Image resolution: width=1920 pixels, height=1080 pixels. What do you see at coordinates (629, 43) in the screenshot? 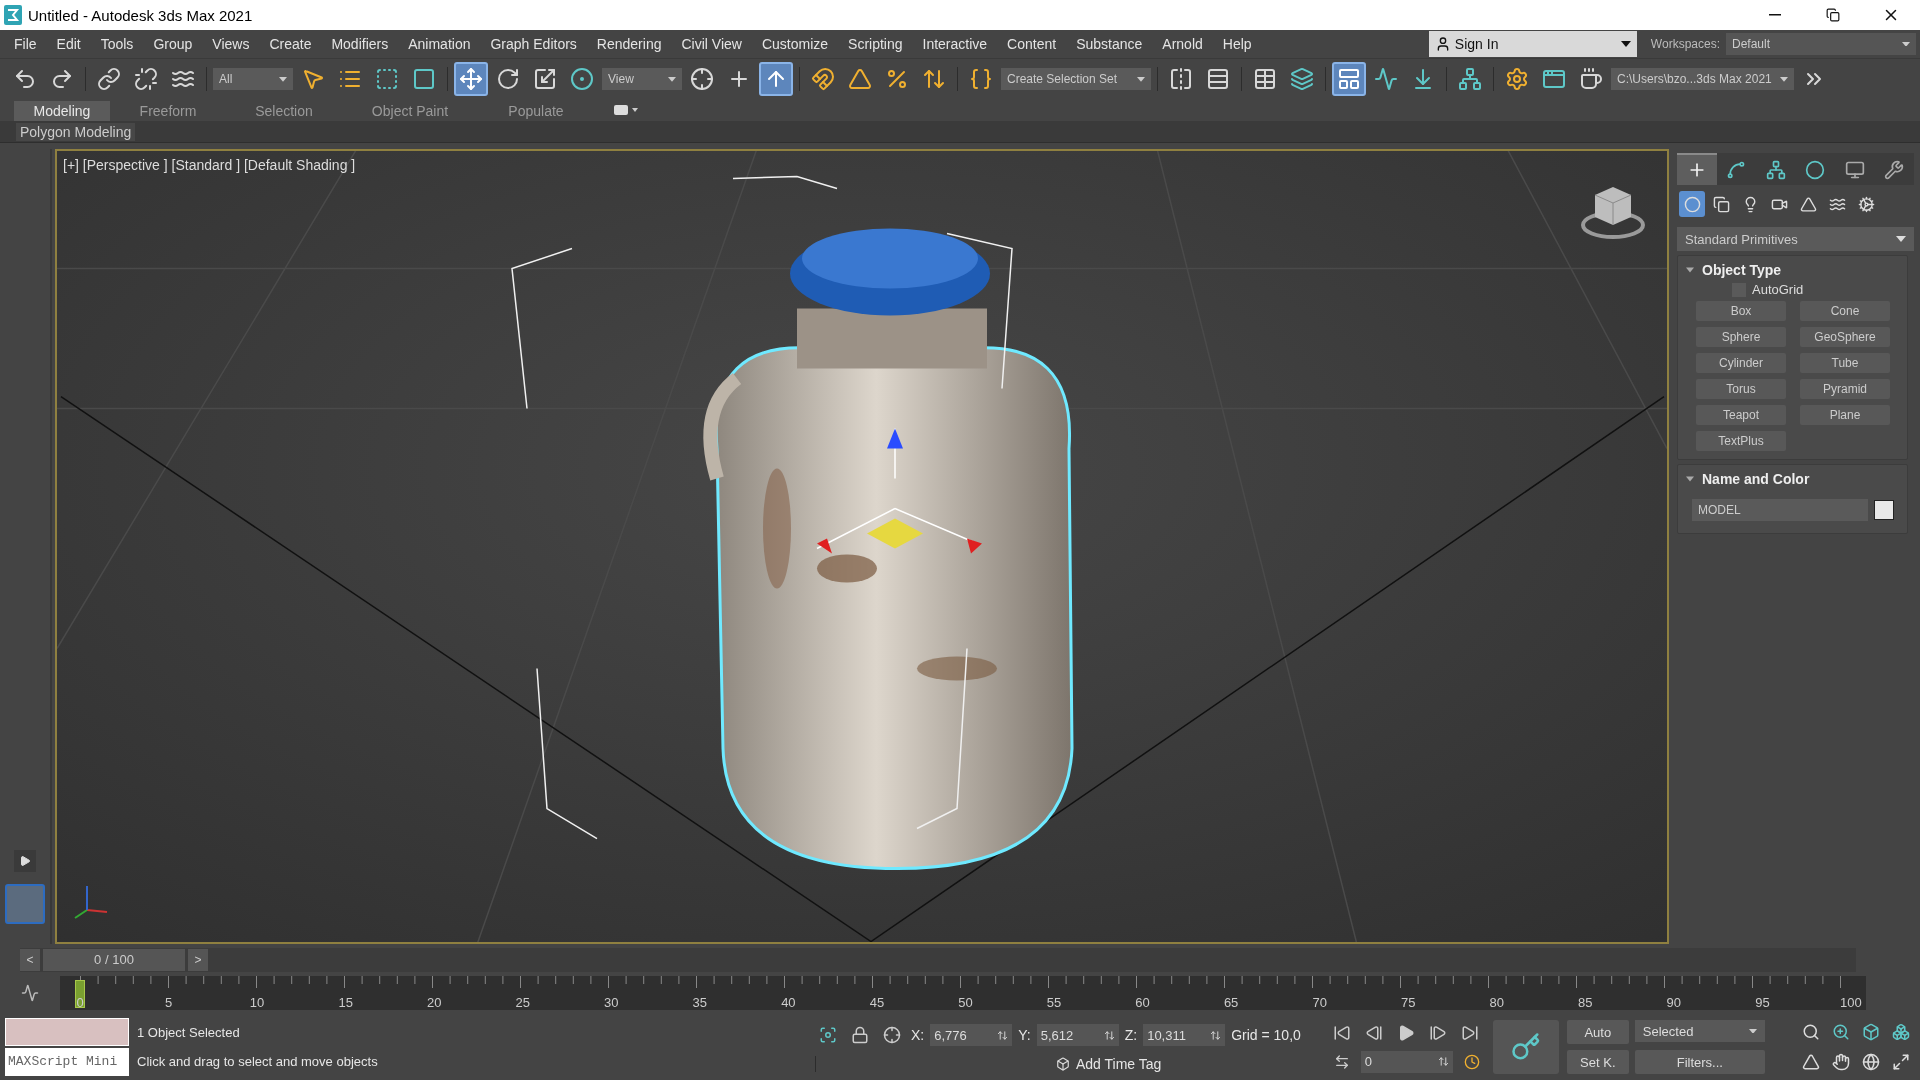
I see `menu-item: Rendering` at bounding box center [629, 43].